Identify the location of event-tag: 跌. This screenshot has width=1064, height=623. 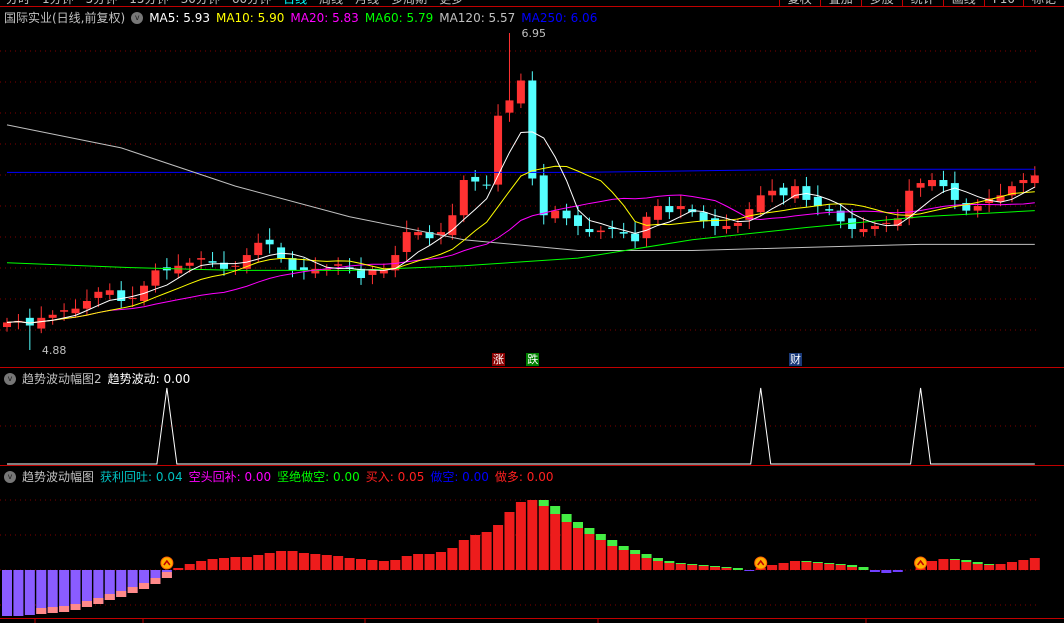
(533, 359).